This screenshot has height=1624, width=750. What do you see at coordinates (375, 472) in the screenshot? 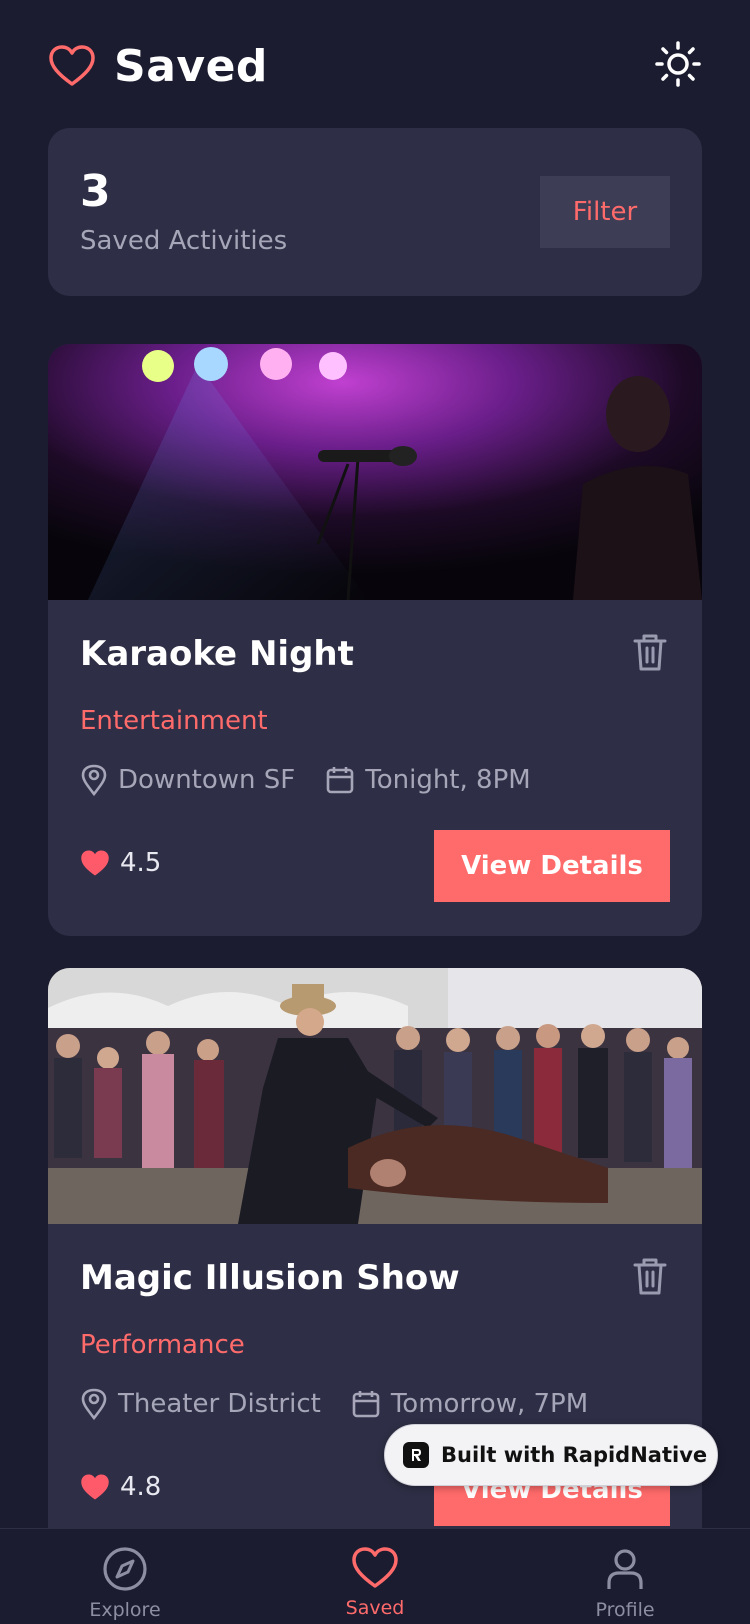
I see `activity-image-karaoke` at bounding box center [375, 472].